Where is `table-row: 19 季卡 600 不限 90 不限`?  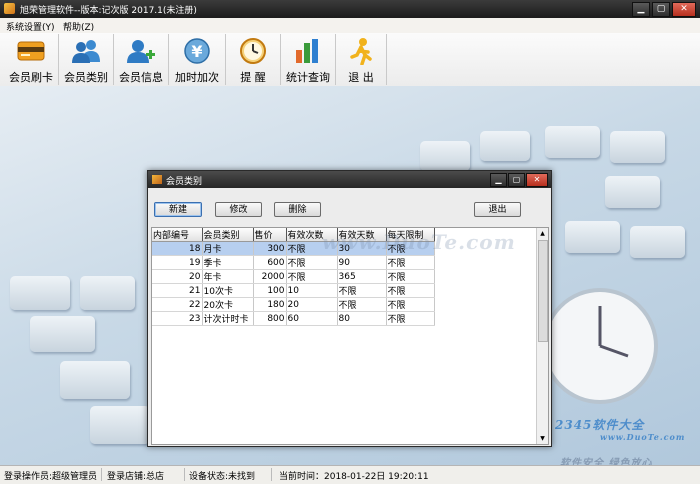
table-row: 19 季卡 600 不限 90 不限 is located at coordinates (293, 262).